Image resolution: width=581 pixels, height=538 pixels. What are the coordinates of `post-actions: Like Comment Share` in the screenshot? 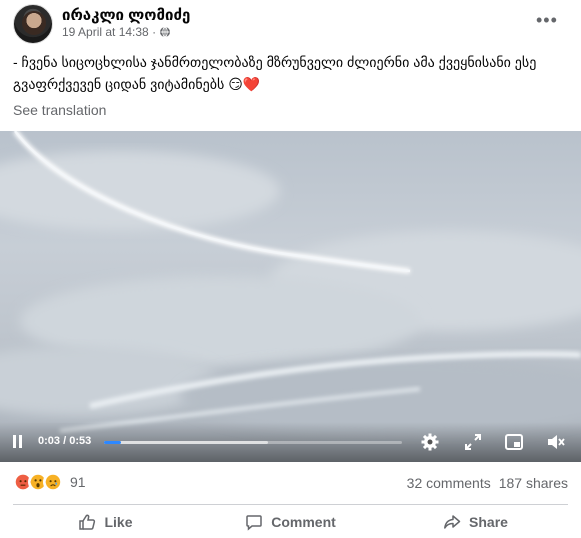 It's located at (290, 522).